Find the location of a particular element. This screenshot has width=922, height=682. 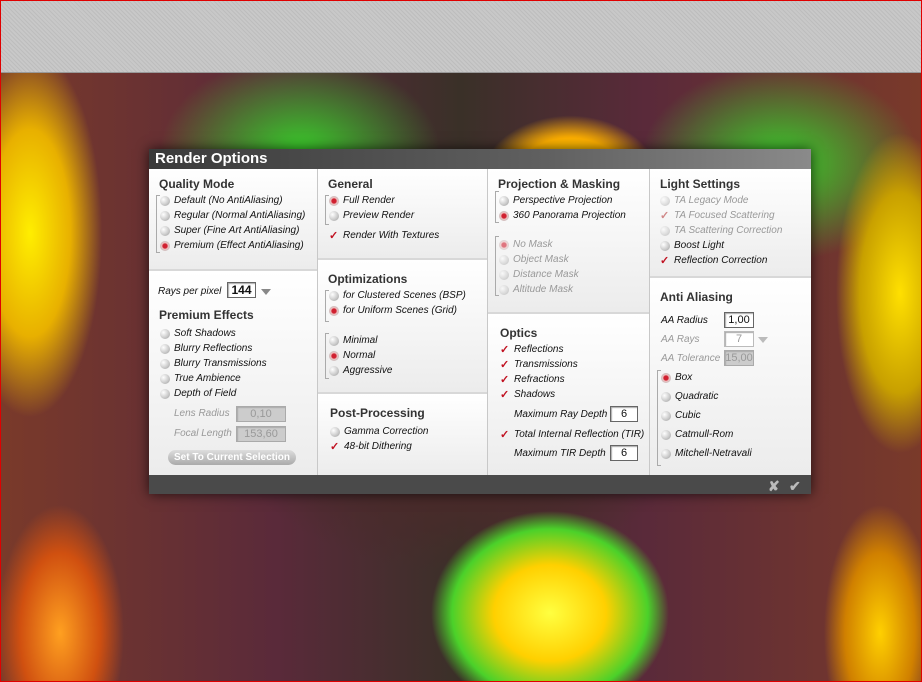

checkbox-refractions: ✓ Refractions is located at coordinates (532, 380).